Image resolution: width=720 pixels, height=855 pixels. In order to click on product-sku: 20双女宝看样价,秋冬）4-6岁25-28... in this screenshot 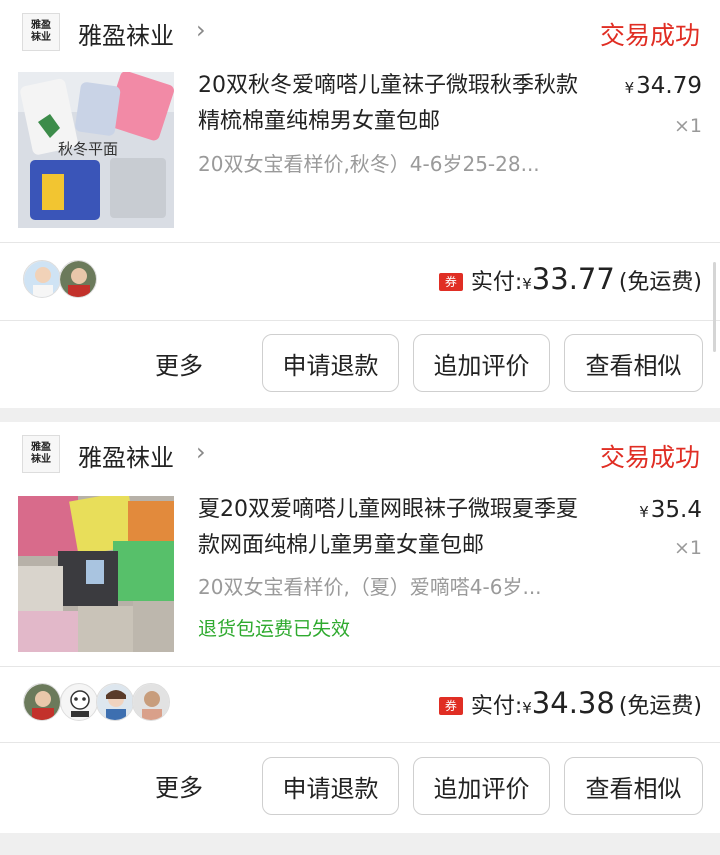, I will do `click(369, 164)`.